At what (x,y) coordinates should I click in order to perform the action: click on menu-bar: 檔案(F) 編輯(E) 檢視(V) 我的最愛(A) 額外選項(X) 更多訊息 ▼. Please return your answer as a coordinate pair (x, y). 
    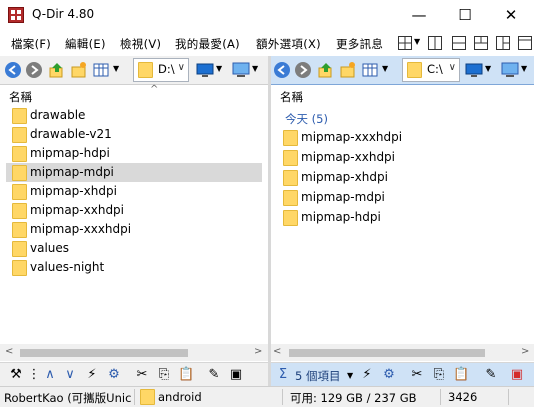
    Looking at the image, I should click on (267, 43).